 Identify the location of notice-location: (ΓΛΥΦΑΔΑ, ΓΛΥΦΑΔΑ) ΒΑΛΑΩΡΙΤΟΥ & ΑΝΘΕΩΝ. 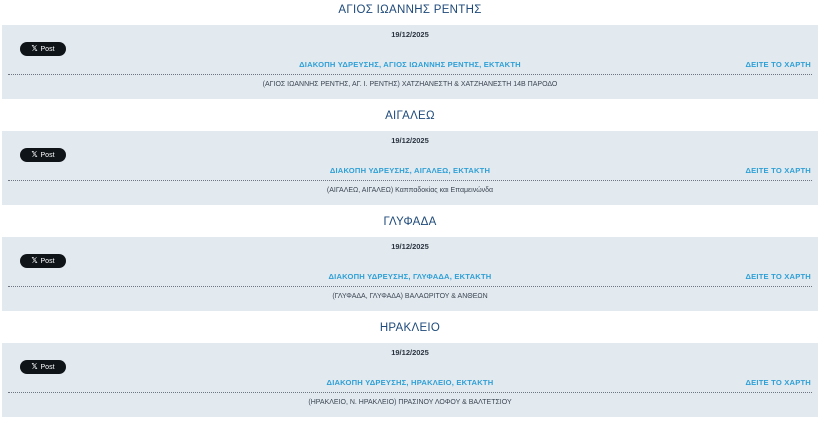
(410, 296).